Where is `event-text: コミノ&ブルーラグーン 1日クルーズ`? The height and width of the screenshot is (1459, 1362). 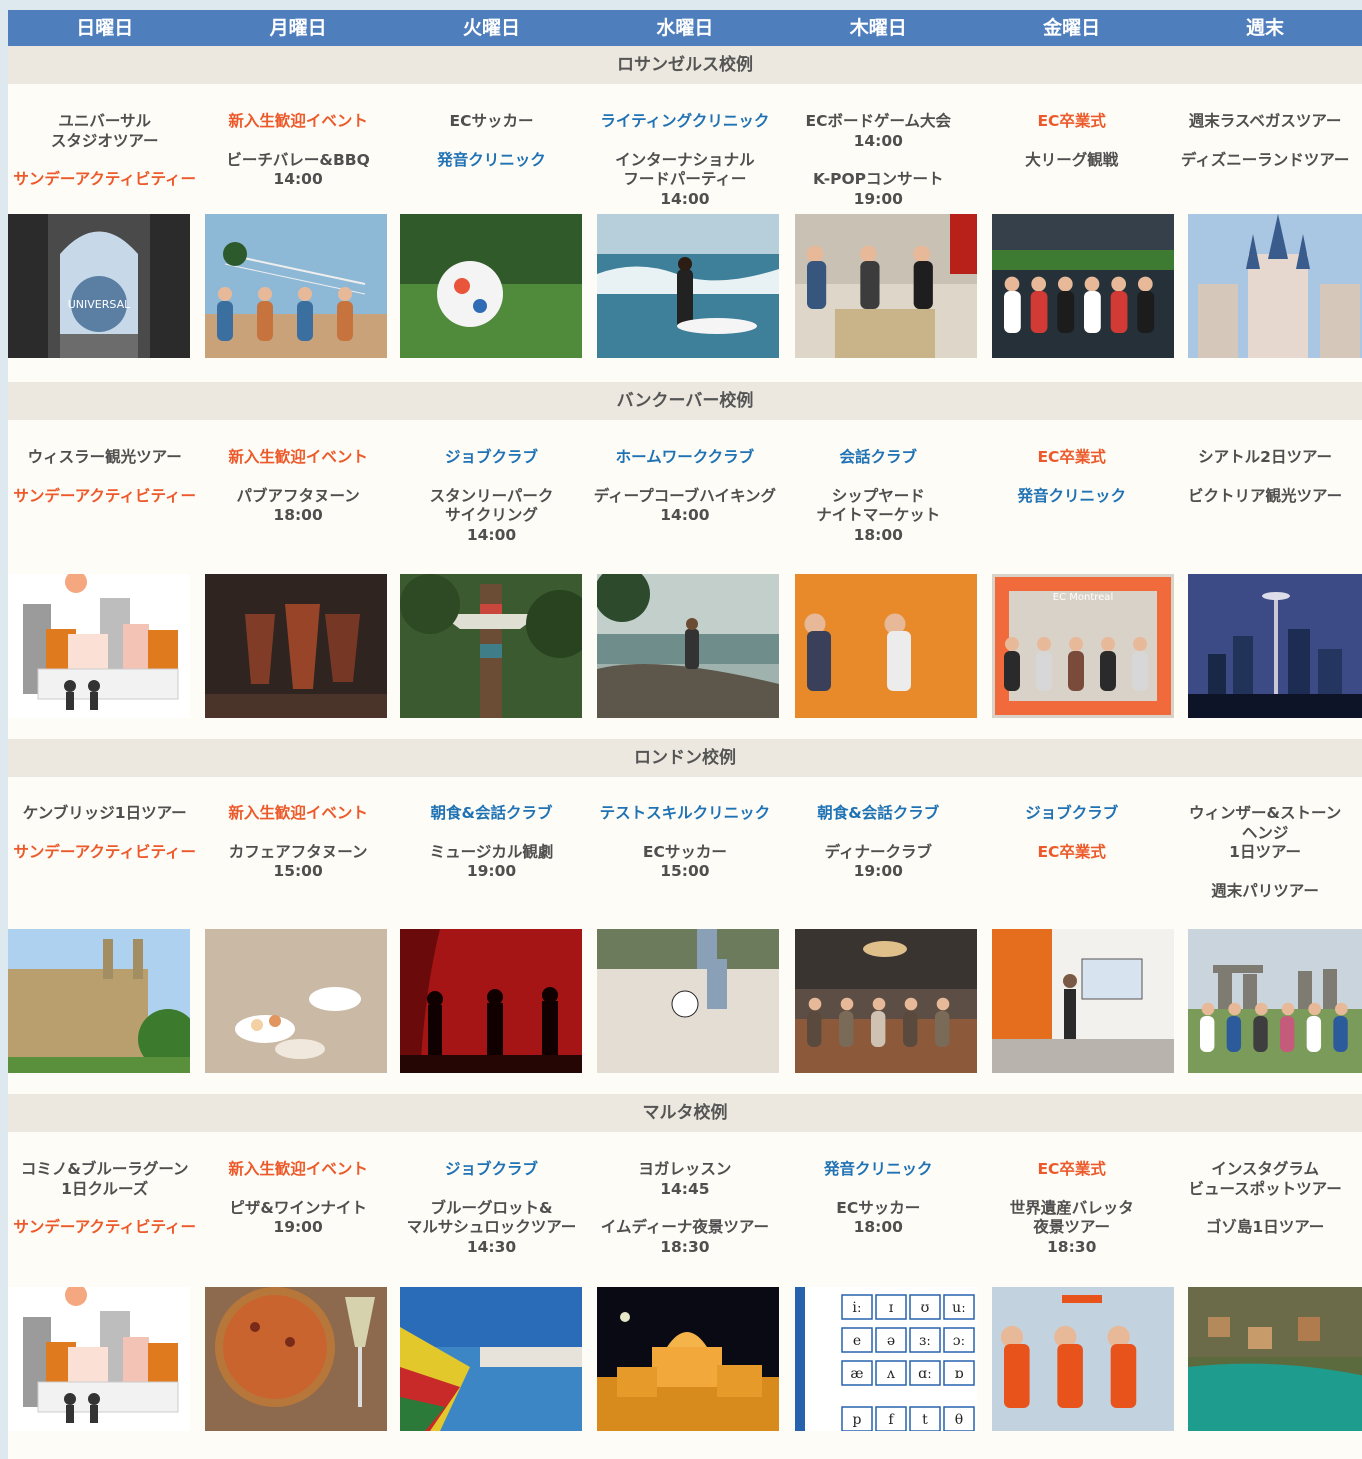
event-text: コミノ&ブルーラグーン 1日クルーズ is located at coordinates (104, 1179).